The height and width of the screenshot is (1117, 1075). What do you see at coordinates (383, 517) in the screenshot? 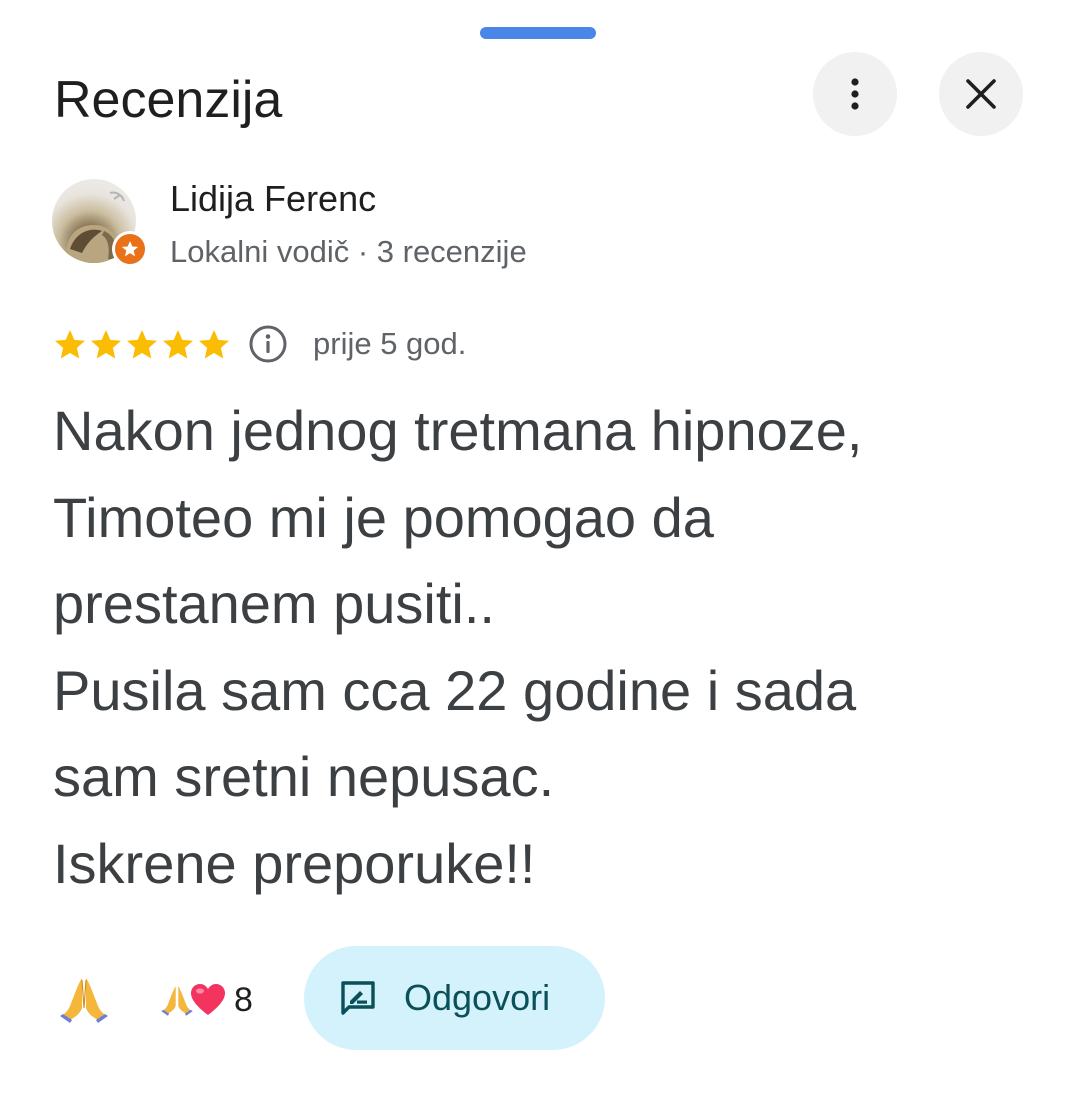
I see `review-line: Timoteo mi je pomogao da` at bounding box center [383, 517].